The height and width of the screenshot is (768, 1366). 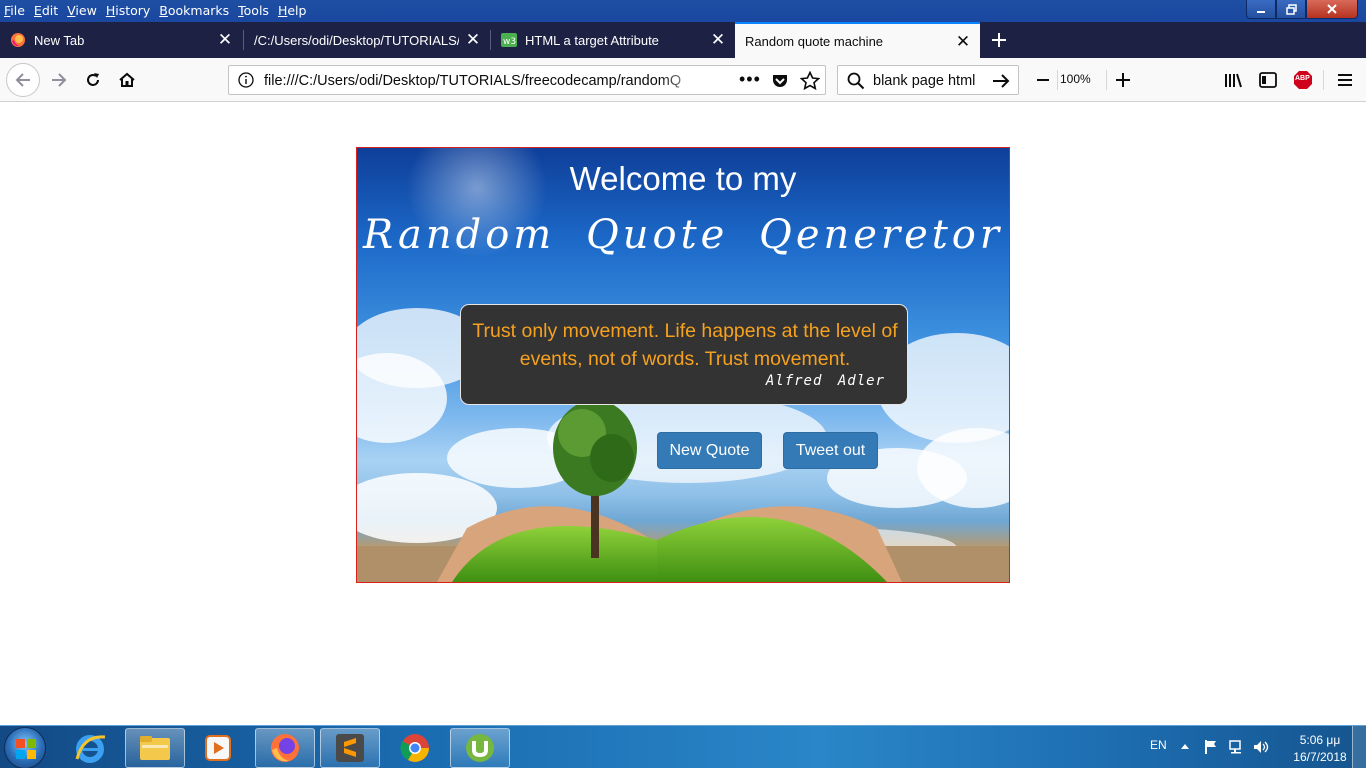 What do you see at coordinates (683, 235) in the screenshot?
I see `app-title: Random Quote Qeneretor` at bounding box center [683, 235].